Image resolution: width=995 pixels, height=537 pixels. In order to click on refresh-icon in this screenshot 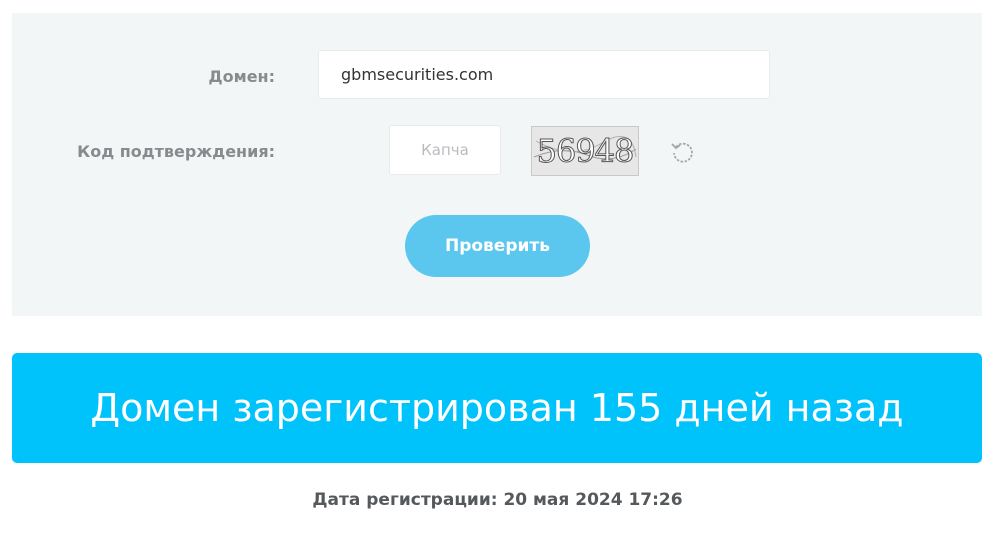, I will do `click(683, 152)`.